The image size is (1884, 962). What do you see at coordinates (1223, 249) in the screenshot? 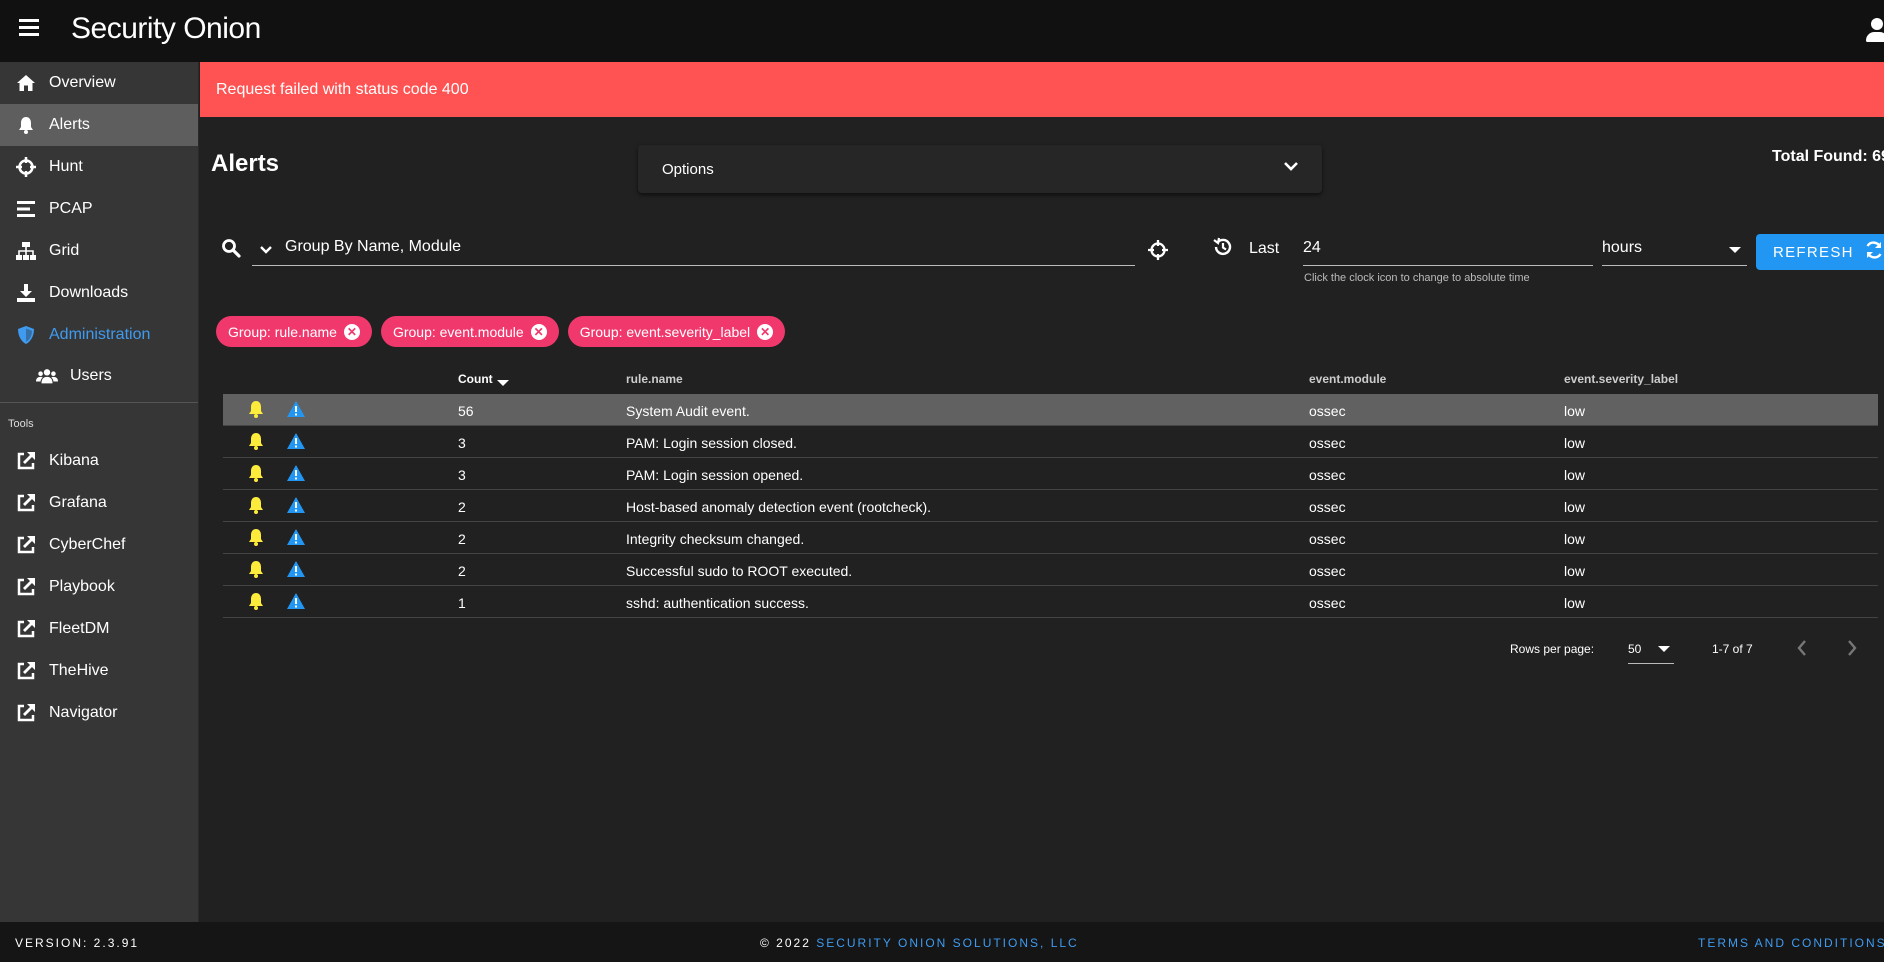
I see `history-icon` at bounding box center [1223, 249].